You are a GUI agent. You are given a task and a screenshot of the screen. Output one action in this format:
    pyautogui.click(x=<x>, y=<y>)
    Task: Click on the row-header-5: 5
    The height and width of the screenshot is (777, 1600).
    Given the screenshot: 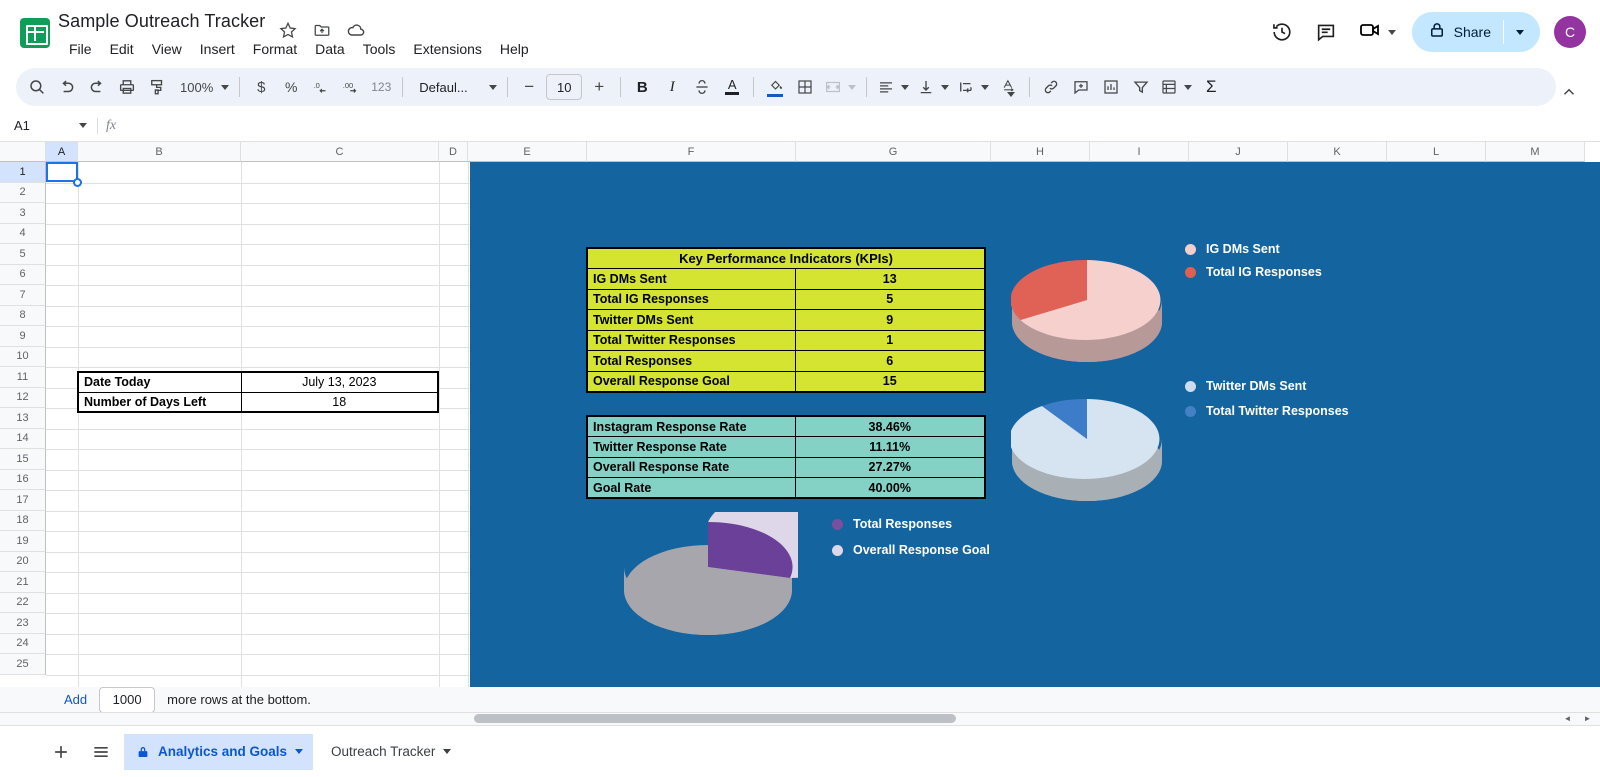 What is the action you would take?
    pyautogui.click(x=23, y=254)
    